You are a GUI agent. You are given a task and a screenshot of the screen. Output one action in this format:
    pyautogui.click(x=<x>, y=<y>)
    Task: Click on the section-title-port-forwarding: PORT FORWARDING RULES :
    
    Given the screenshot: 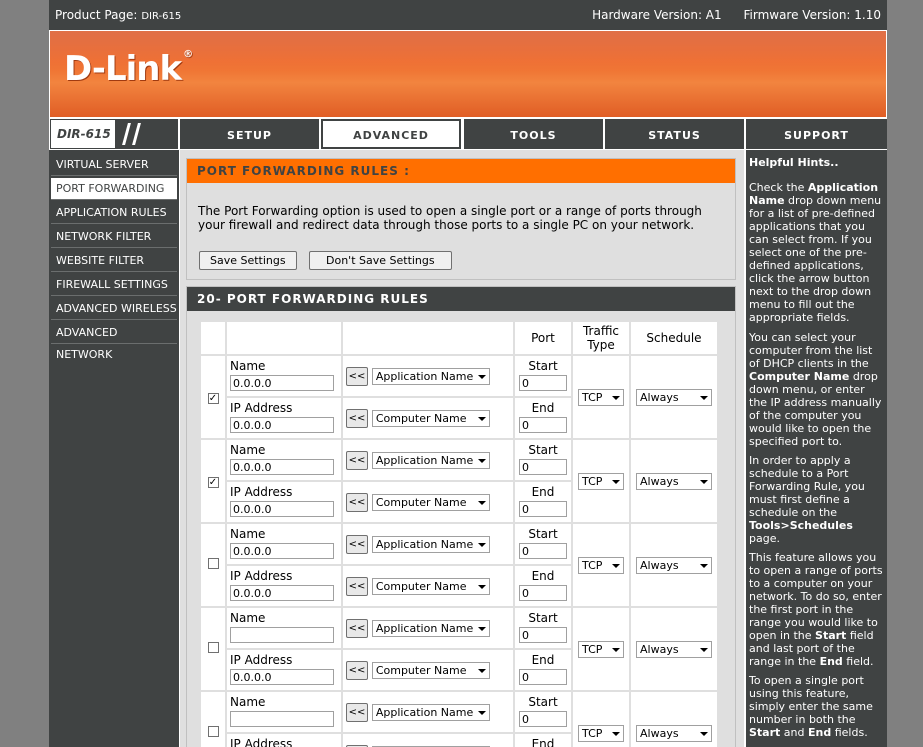 What is the action you would take?
    pyautogui.click(x=461, y=171)
    